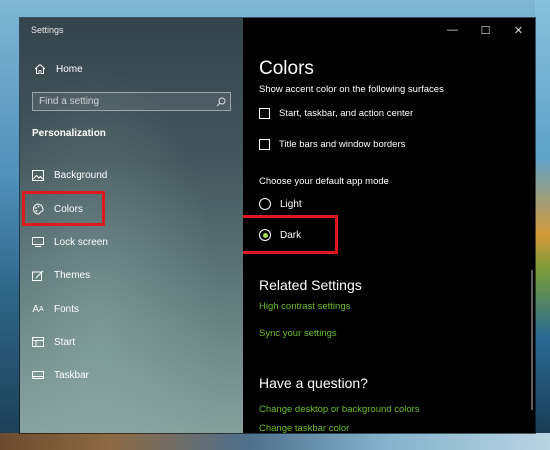 The height and width of the screenshot is (450, 550). What do you see at coordinates (47, 30) in the screenshot?
I see `window-title: Settings` at bounding box center [47, 30].